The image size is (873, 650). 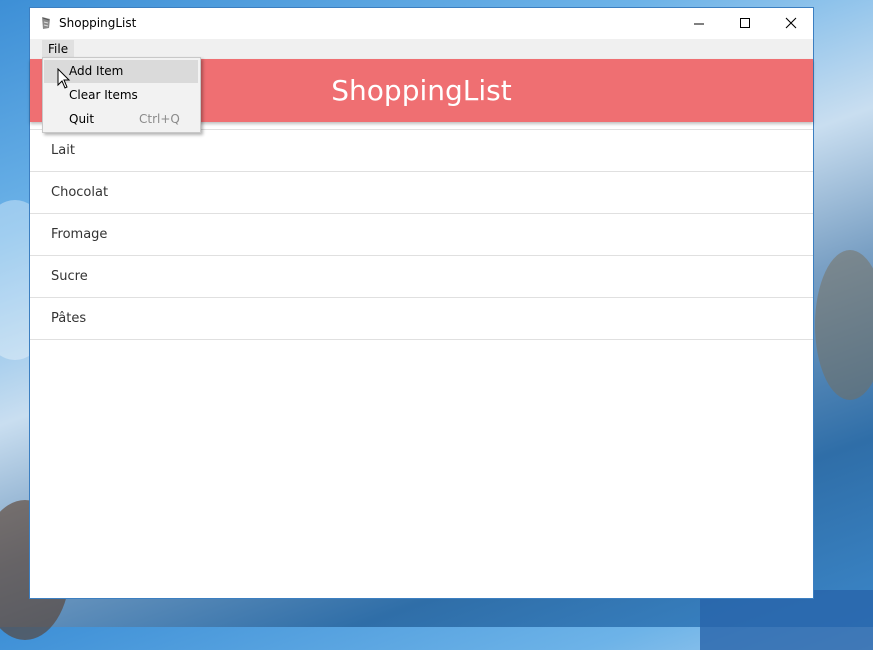 I want to click on menu-item-label: Clear Items, so click(x=103, y=95).